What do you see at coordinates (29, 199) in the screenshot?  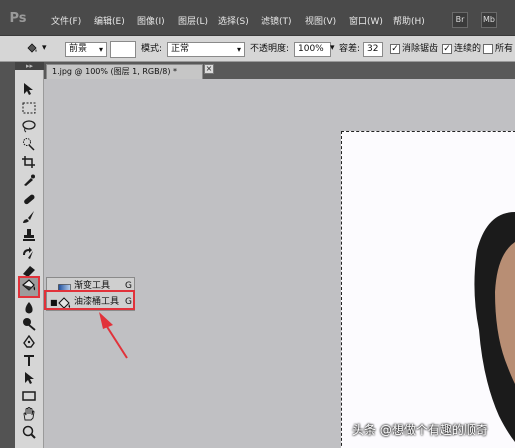 I see `healing-brush-tool-icon` at bounding box center [29, 199].